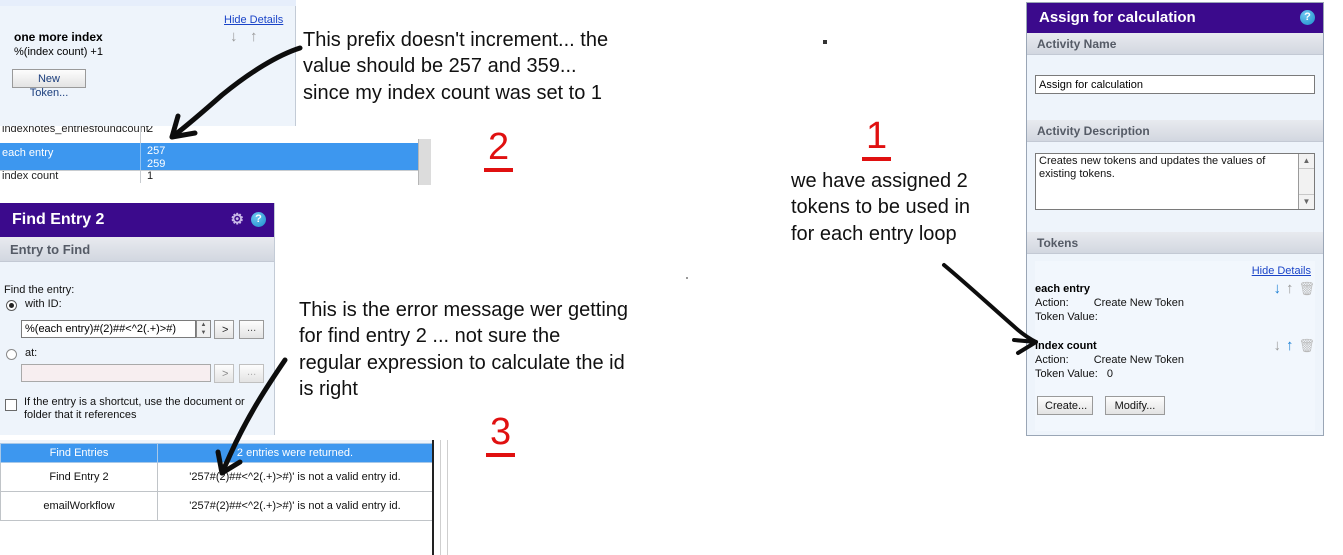  I want to click on gear-icon: ⚙, so click(237, 219).